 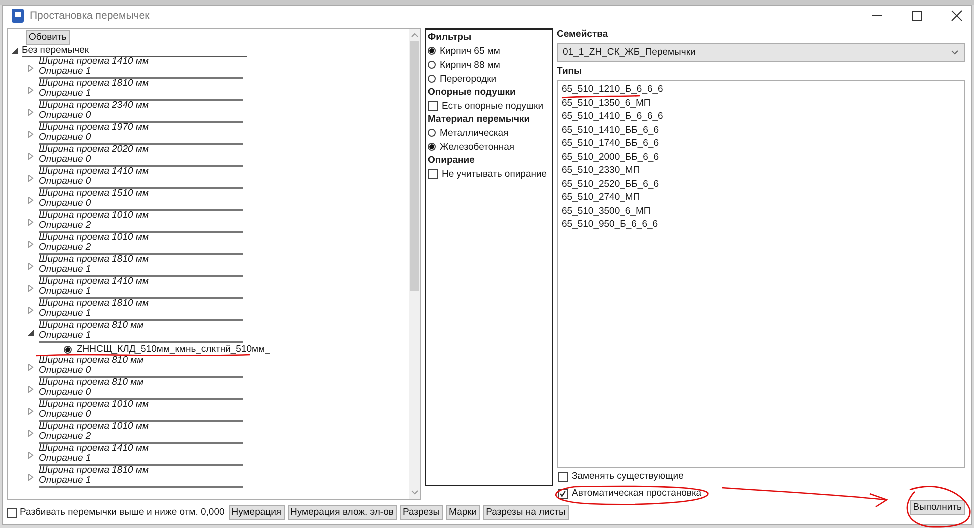 I want to click on scroll-up-icon, so click(x=414, y=35).